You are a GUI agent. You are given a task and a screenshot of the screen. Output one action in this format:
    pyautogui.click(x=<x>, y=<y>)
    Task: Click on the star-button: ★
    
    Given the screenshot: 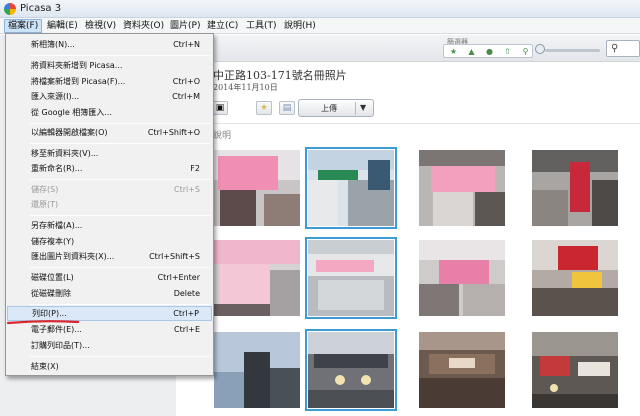 What is the action you would take?
    pyautogui.click(x=264, y=108)
    